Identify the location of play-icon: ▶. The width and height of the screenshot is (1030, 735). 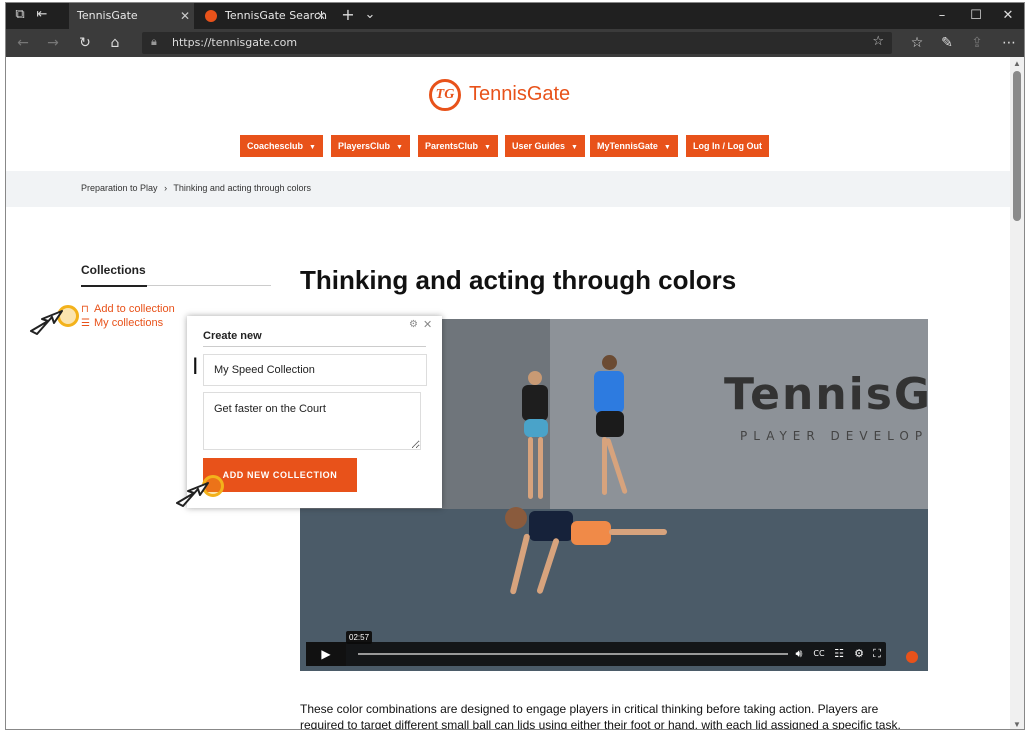
(326, 654).